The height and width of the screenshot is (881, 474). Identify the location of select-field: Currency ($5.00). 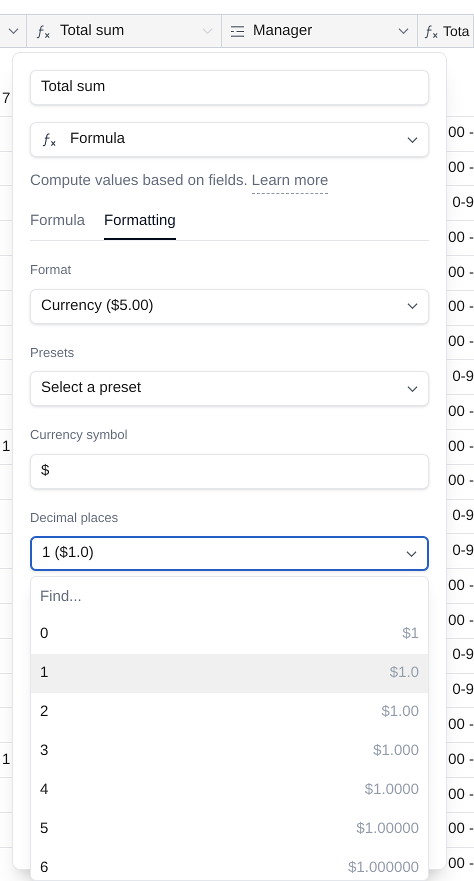
(229, 306).